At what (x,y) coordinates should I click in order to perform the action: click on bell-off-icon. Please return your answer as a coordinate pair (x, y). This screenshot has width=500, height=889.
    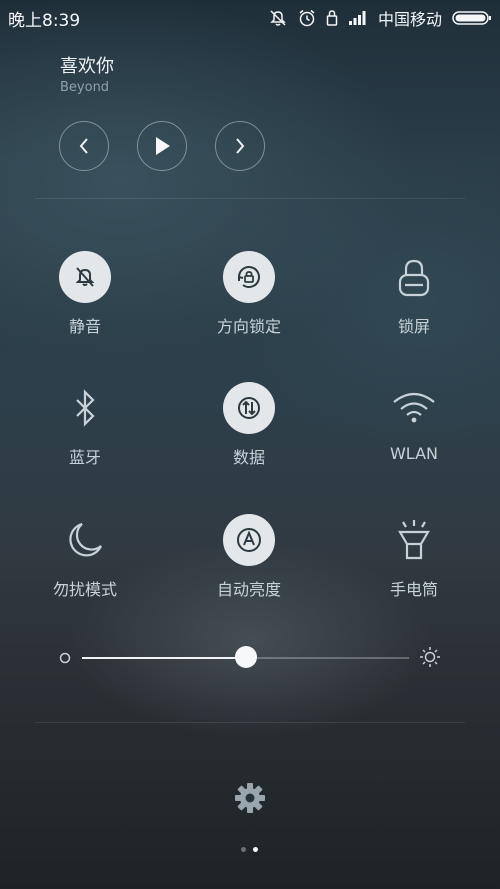
    Looking at the image, I should click on (85, 277).